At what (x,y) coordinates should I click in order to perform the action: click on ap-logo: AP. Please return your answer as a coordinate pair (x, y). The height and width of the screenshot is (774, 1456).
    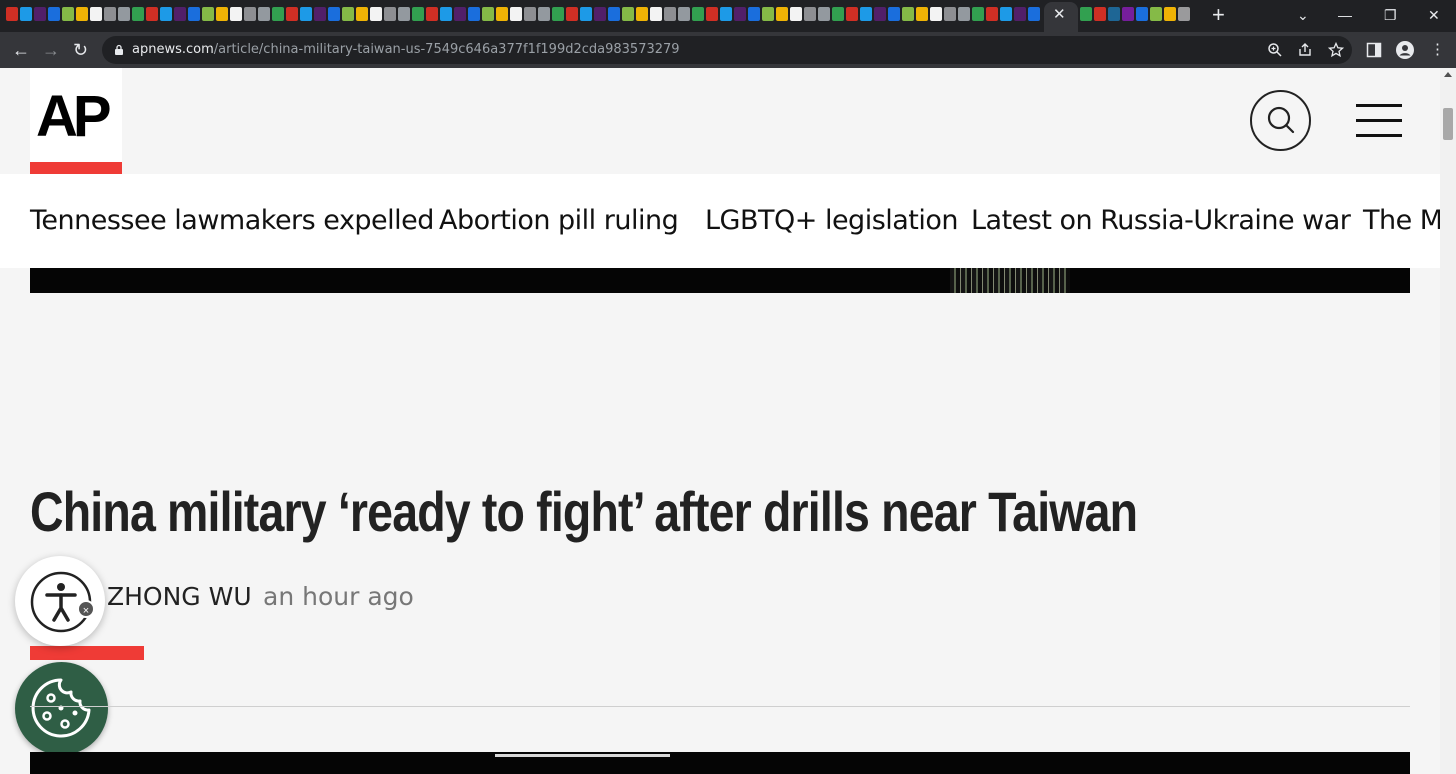
    Looking at the image, I should click on (76, 121).